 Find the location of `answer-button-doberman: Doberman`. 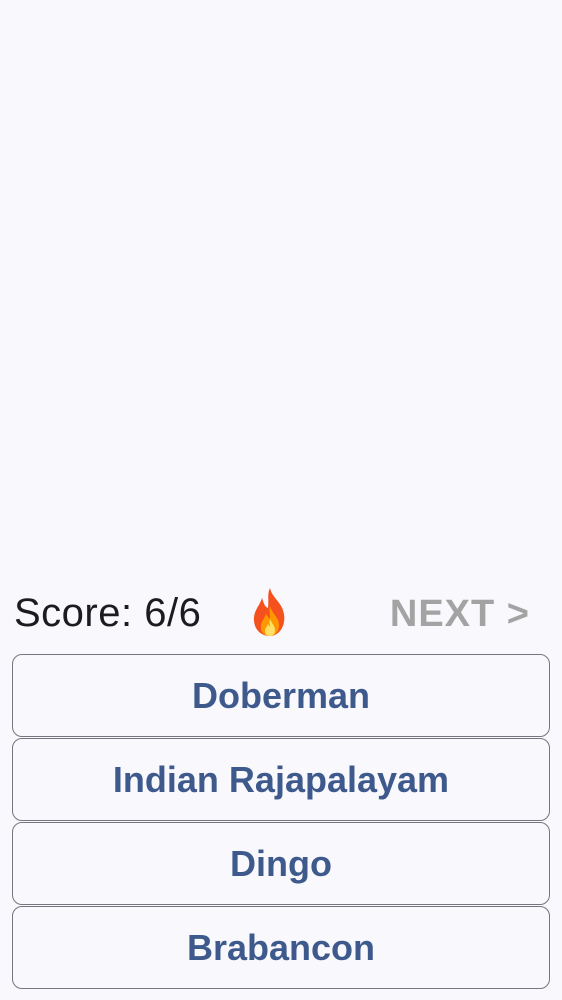

answer-button-doberman: Doberman is located at coordinates (281, 695).